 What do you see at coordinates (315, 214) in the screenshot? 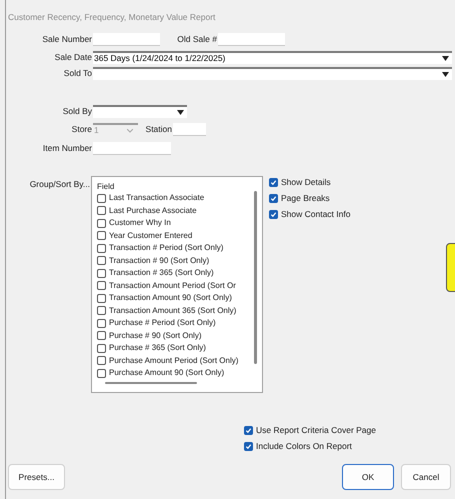
I see `checkbox-label: Show Contact Info` at bounding box center [315, 214].